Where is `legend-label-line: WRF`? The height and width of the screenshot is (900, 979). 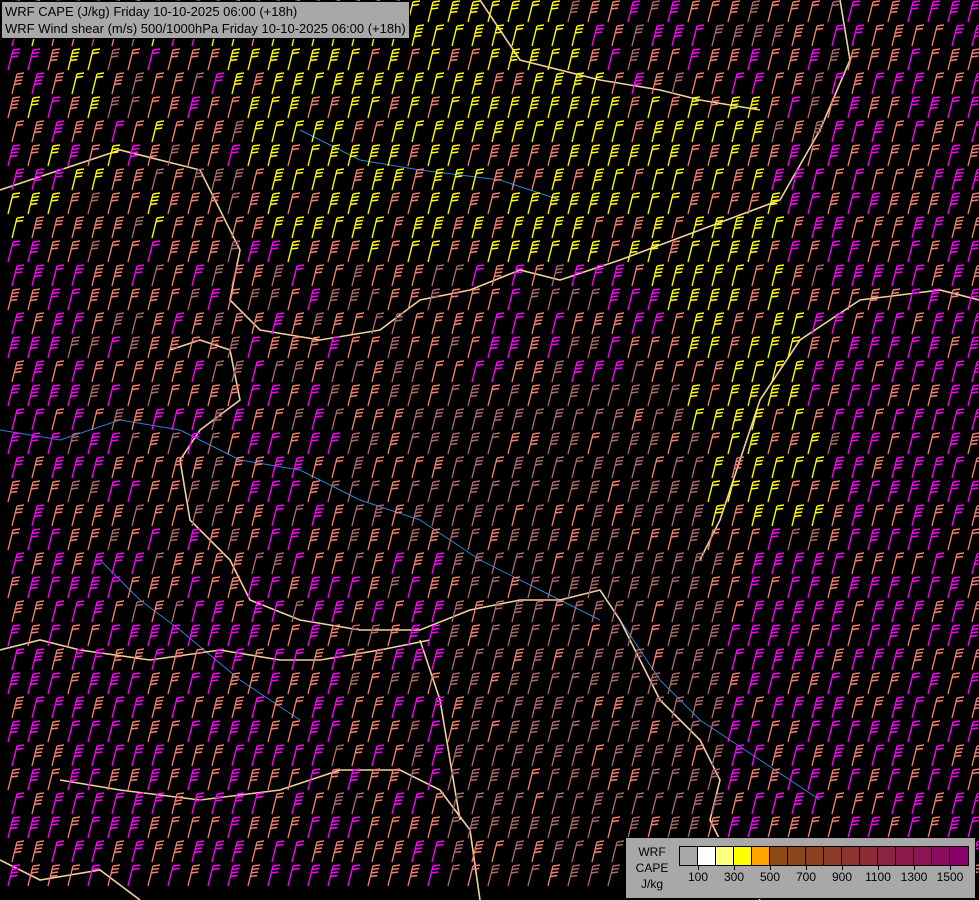
legend-label-line: WRF is located at coordinates (652, 852).